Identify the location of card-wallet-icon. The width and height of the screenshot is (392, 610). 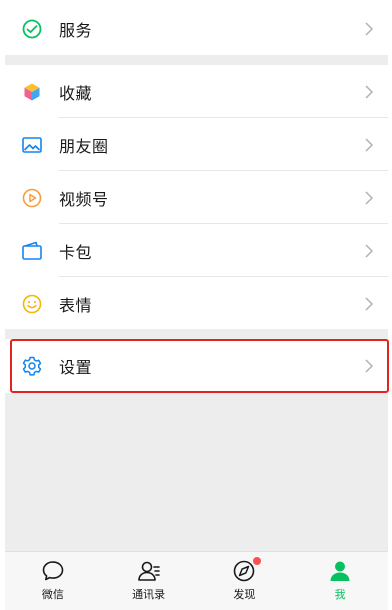
(32, 251).